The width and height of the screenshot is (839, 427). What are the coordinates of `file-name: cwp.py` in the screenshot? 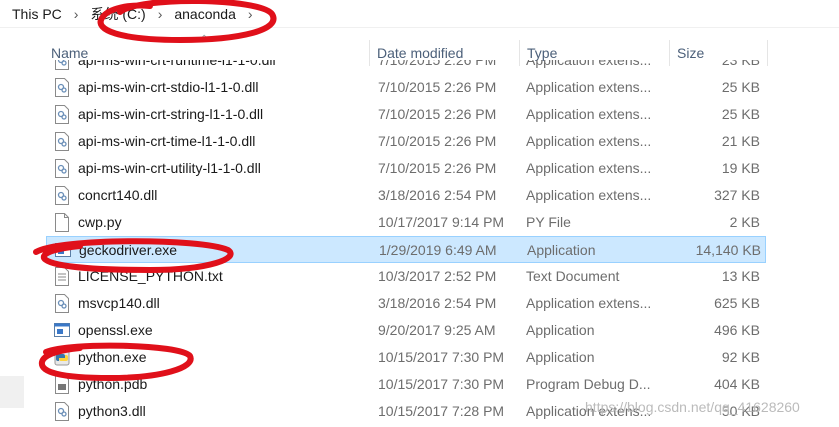 It's located at (100, 222).